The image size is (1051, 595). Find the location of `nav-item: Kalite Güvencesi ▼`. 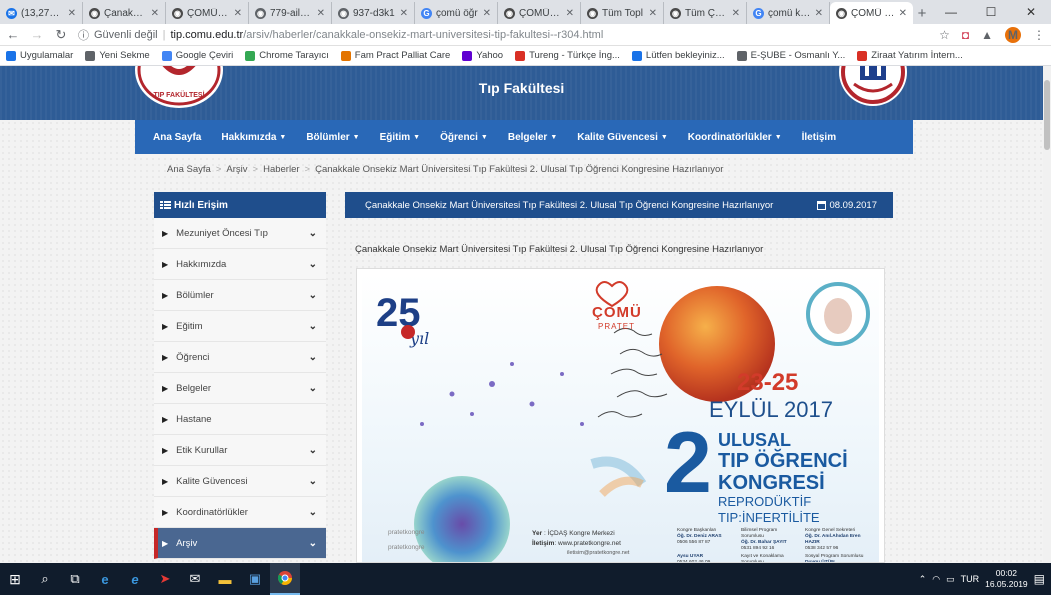

nav-item: Kalite Güvencesi ▼ is located at coordinates (622, 137).